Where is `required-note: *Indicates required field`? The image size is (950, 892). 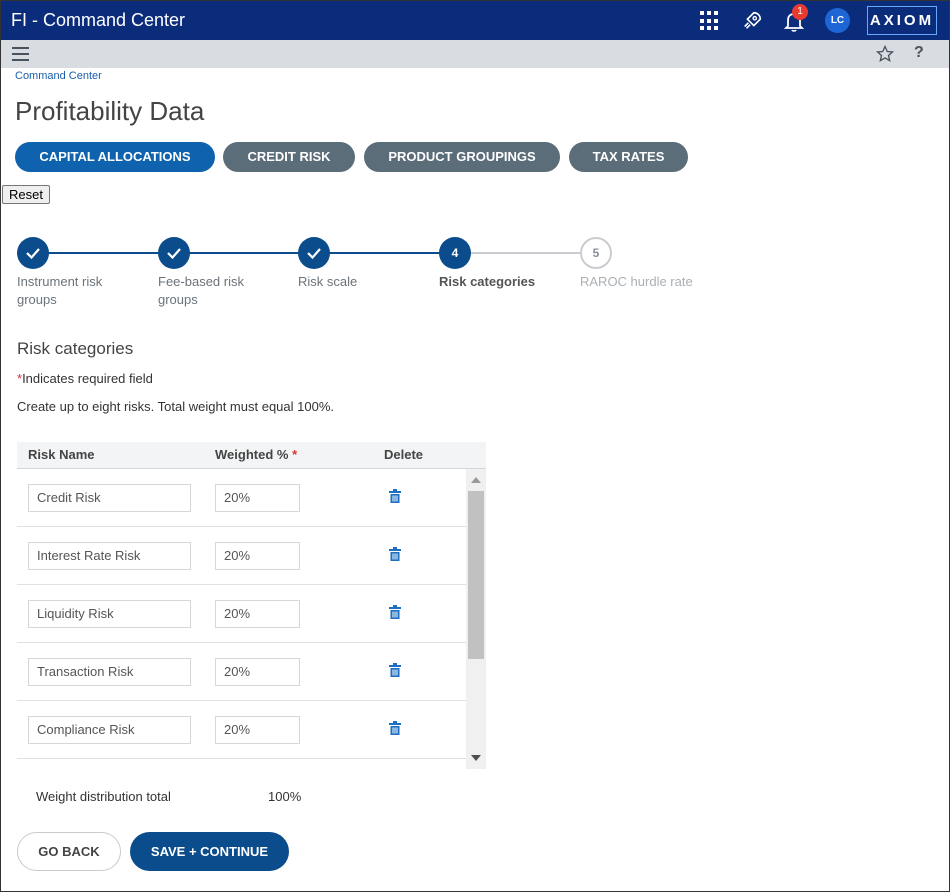 required-note: *Indicates required field is located at coordinates (85, 378).